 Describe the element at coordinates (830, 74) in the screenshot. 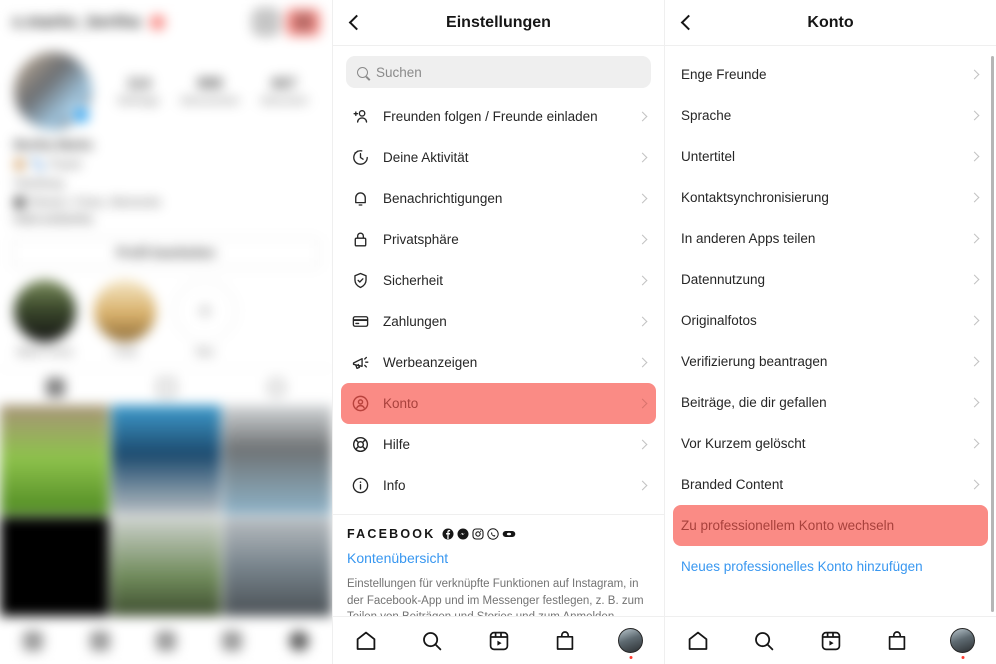

I see `account-item-enge-freunde: Enge Freunde` at that location.